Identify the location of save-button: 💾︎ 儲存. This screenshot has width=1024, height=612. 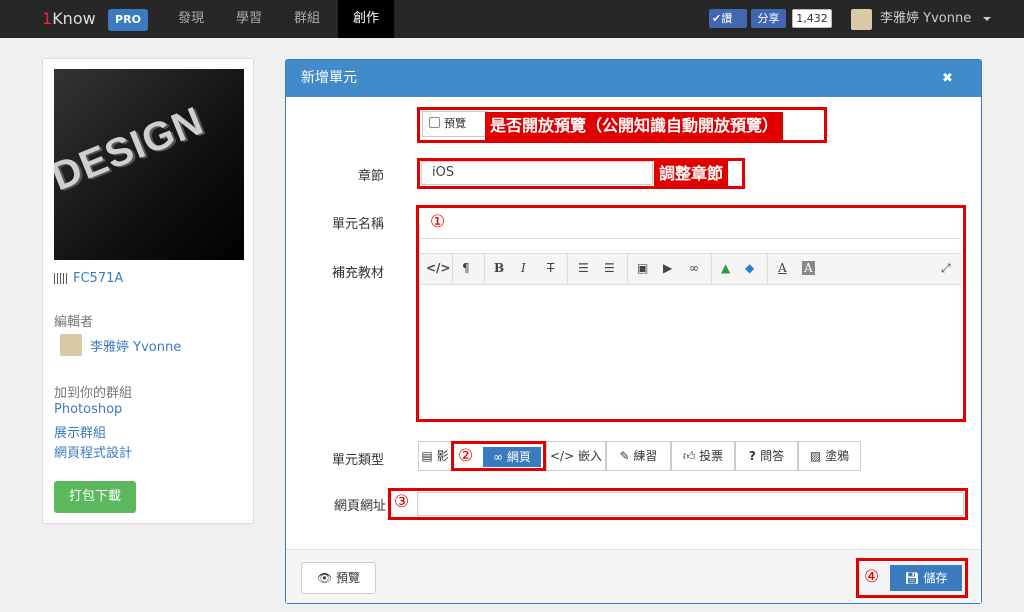
(926, 578).